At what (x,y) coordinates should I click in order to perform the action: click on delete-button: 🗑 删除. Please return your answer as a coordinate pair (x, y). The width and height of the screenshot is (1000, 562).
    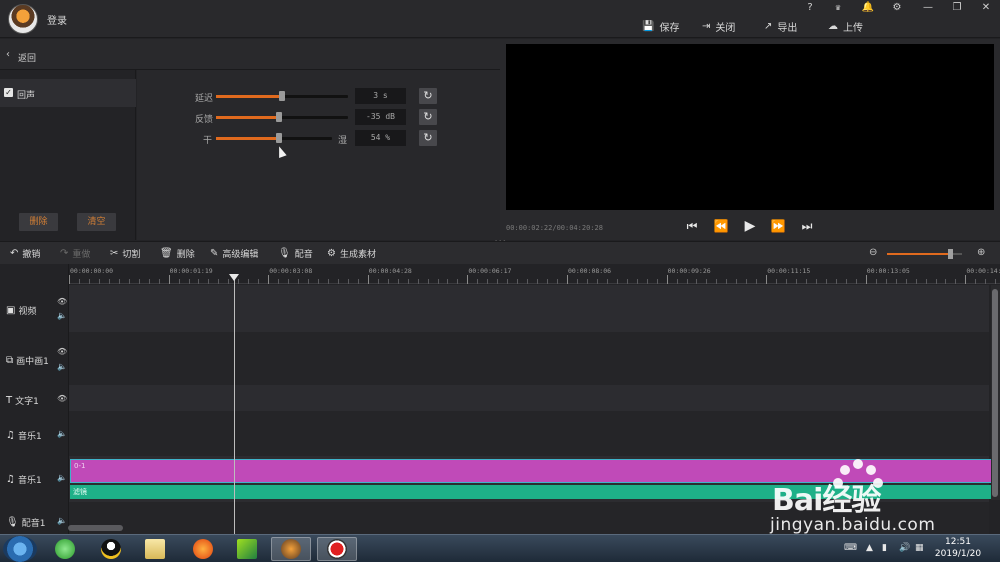
    Looking at the image, I should click on (177, 253).